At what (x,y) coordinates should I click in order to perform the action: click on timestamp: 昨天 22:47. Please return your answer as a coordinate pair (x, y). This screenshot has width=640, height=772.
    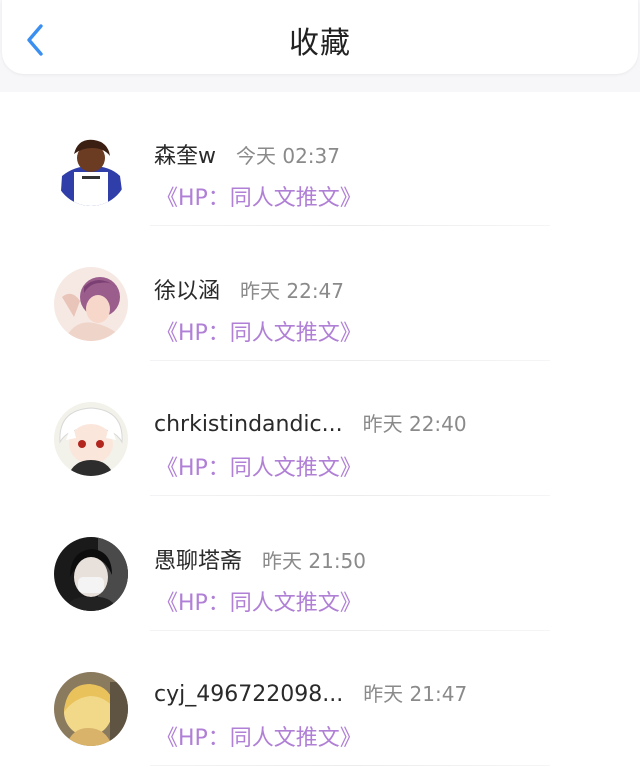
    Looking at the image, I should click on (292, 291).